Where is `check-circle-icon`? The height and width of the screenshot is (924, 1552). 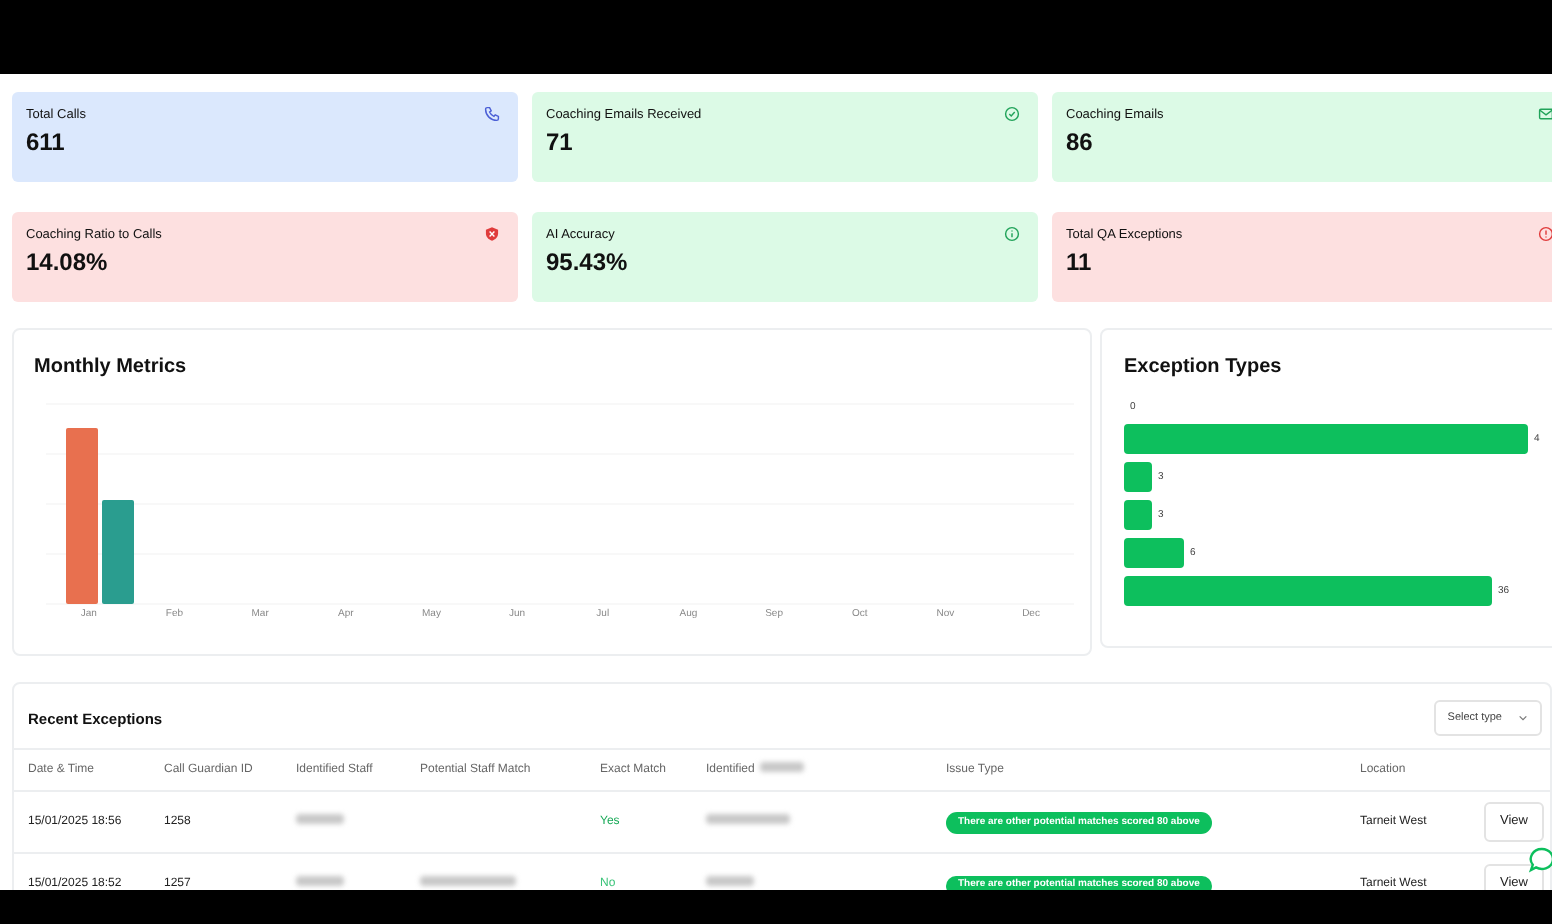 check-circle-icon is located at coordinates (1012, 114).